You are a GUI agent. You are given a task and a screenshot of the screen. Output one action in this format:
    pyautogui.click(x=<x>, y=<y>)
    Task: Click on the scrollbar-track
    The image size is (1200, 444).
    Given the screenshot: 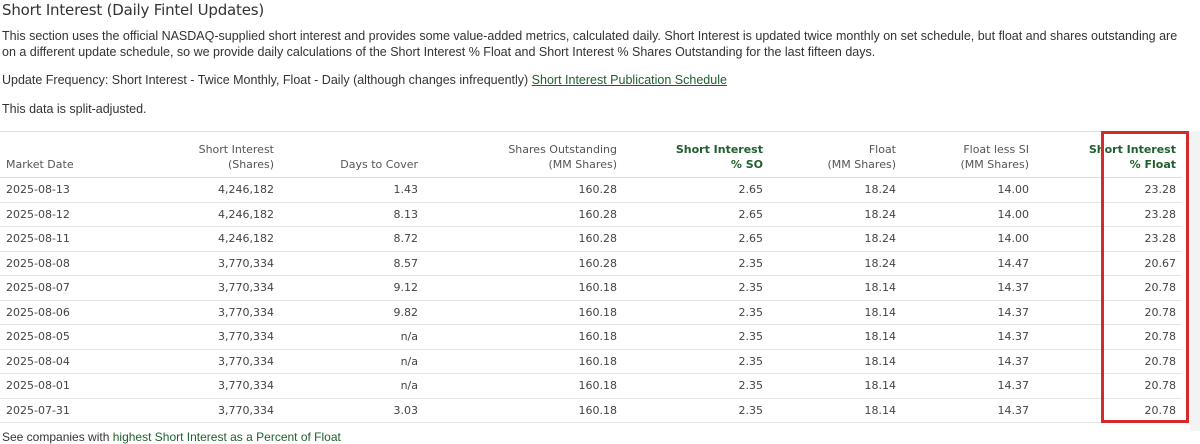 What is the action you would take?
    pyautogui.click(x=1195, y=281)
    